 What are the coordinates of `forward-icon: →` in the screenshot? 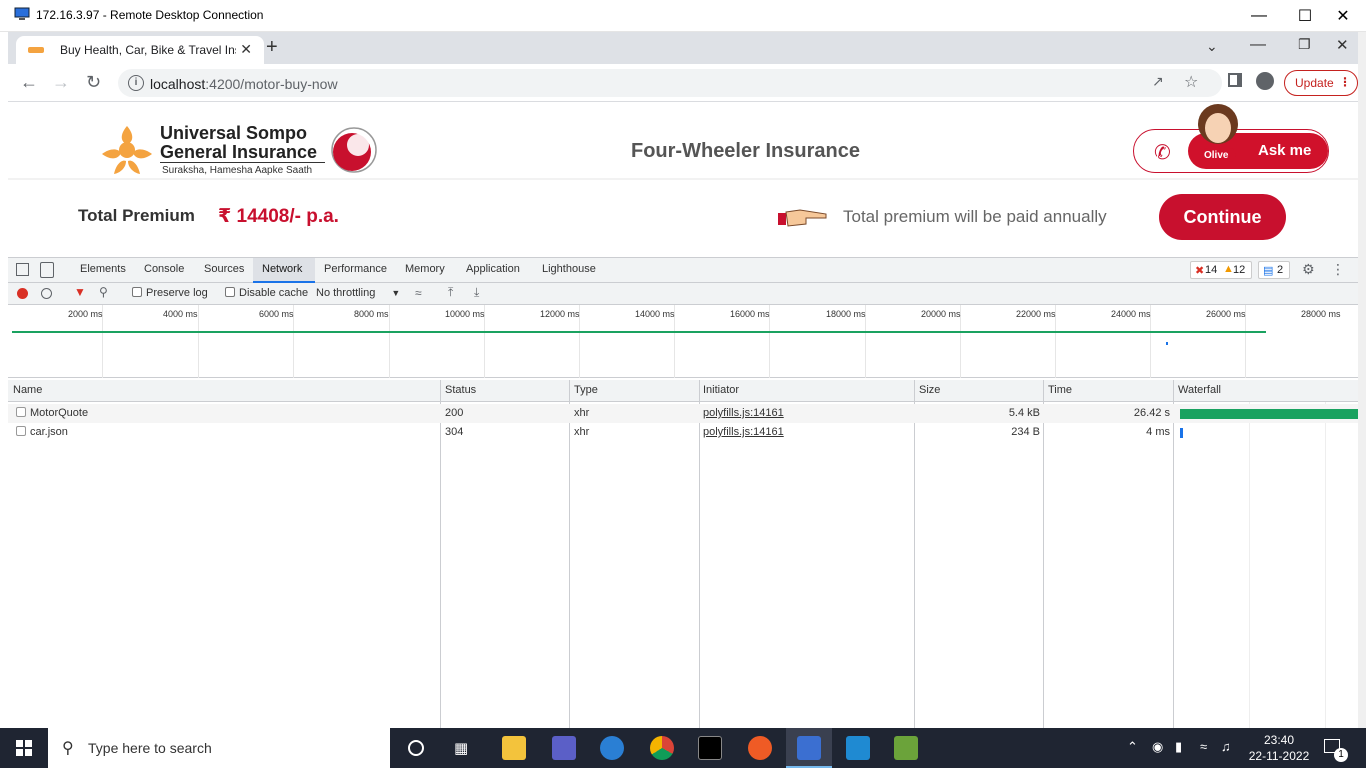 It's located at (61, 82).